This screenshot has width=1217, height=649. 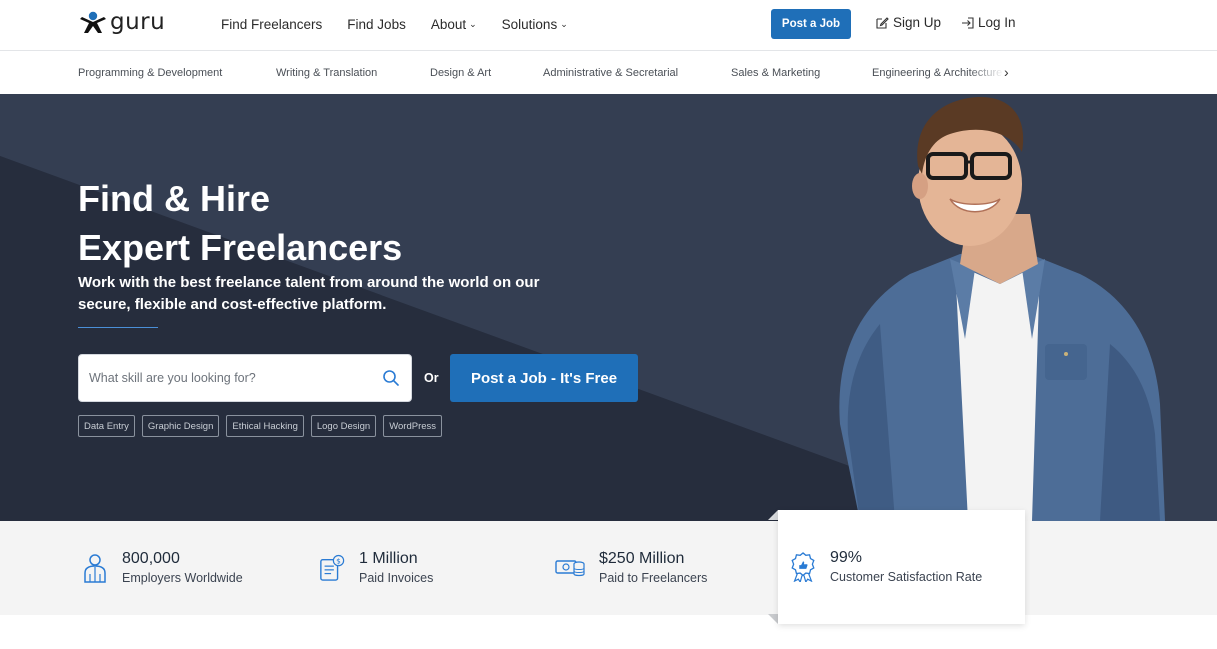 I want to click on nav-solutions: Solutions ⌄, so click(x=535, y=24).